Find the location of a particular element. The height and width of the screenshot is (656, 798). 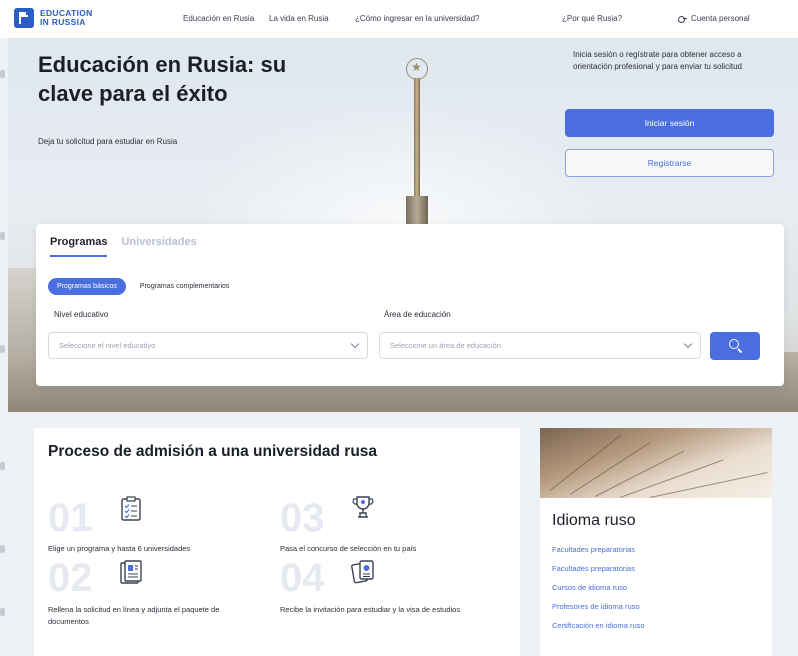

nav-how-to-enroll: ¿Cómo ingresar en la universidad? is located at coordinates (417, 18).